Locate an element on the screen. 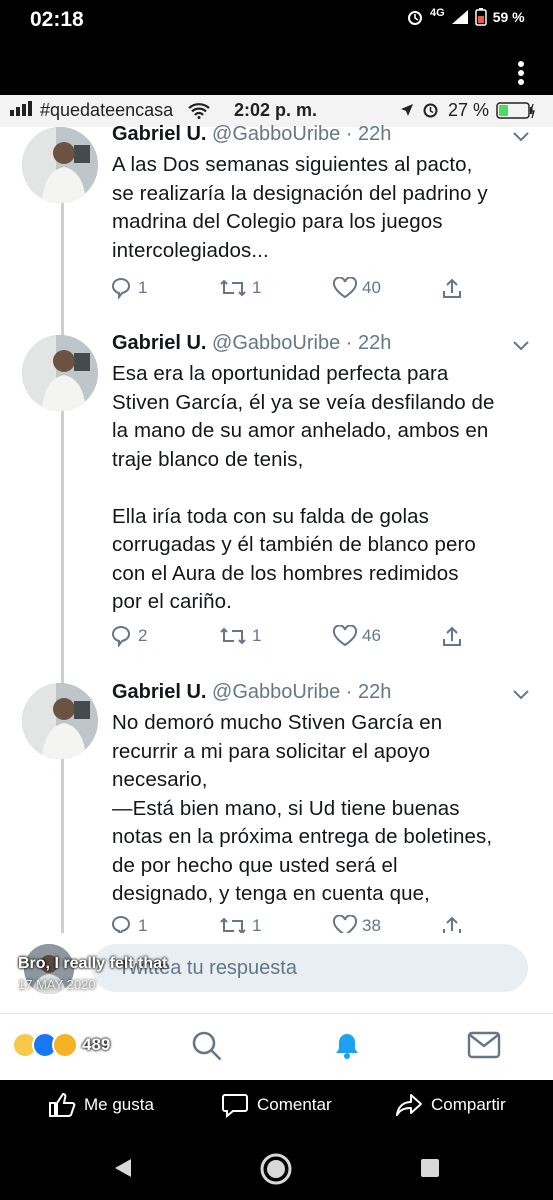 This screenshot has height=1200, width=553. reply-button: 2 is located at coordinates (128, 636).